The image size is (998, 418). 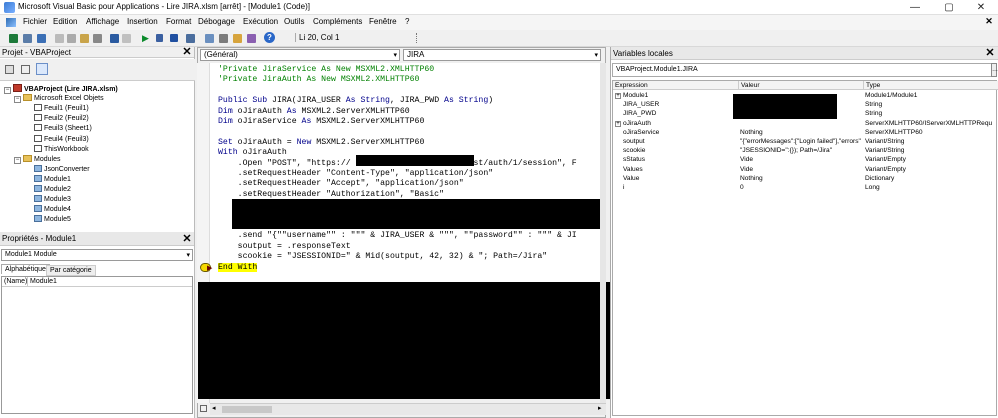 I want to click on locals-row: i 0 Long, so click(x=805, y=187).